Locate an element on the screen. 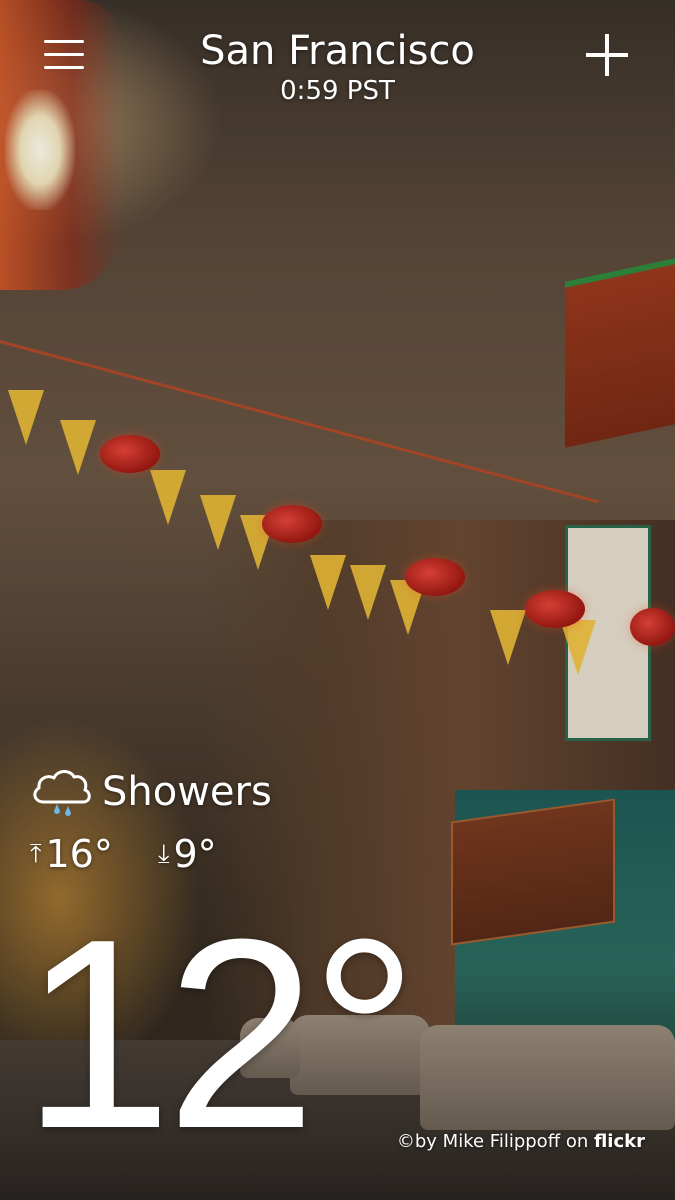 Image resolution: width=675 pixels, height=1200 pixels. photo-credit-text: ©by Mike Filippoff on is located at coordinates (495, 1141).